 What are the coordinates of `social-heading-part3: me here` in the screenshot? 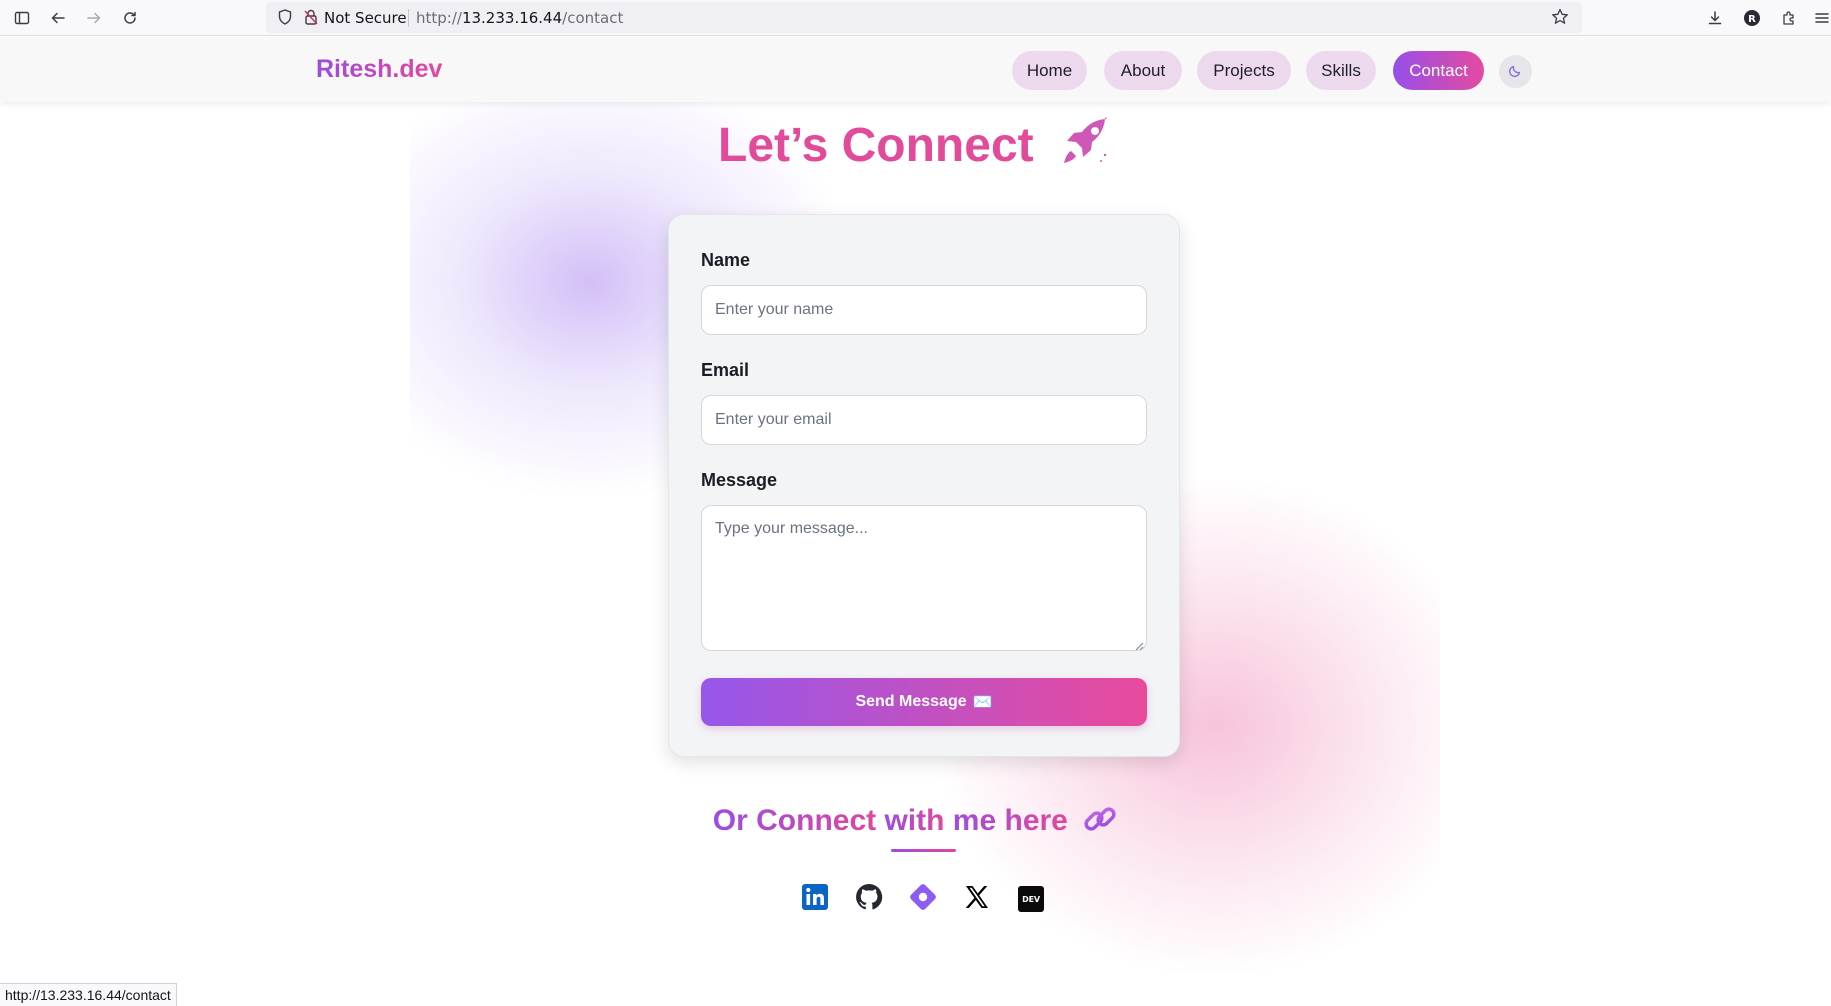 It's located at (1006, 820).